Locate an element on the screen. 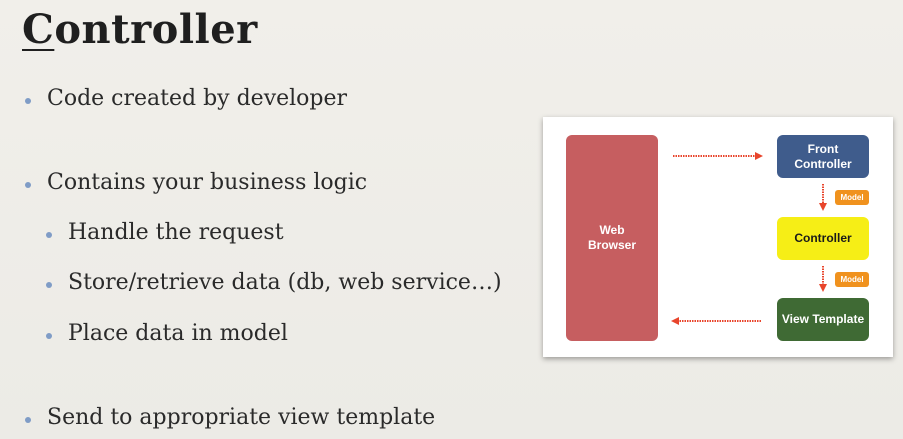  sub-bullet-item: Store/retrieve data (db, web service…) is located at coordinates (274, 282).